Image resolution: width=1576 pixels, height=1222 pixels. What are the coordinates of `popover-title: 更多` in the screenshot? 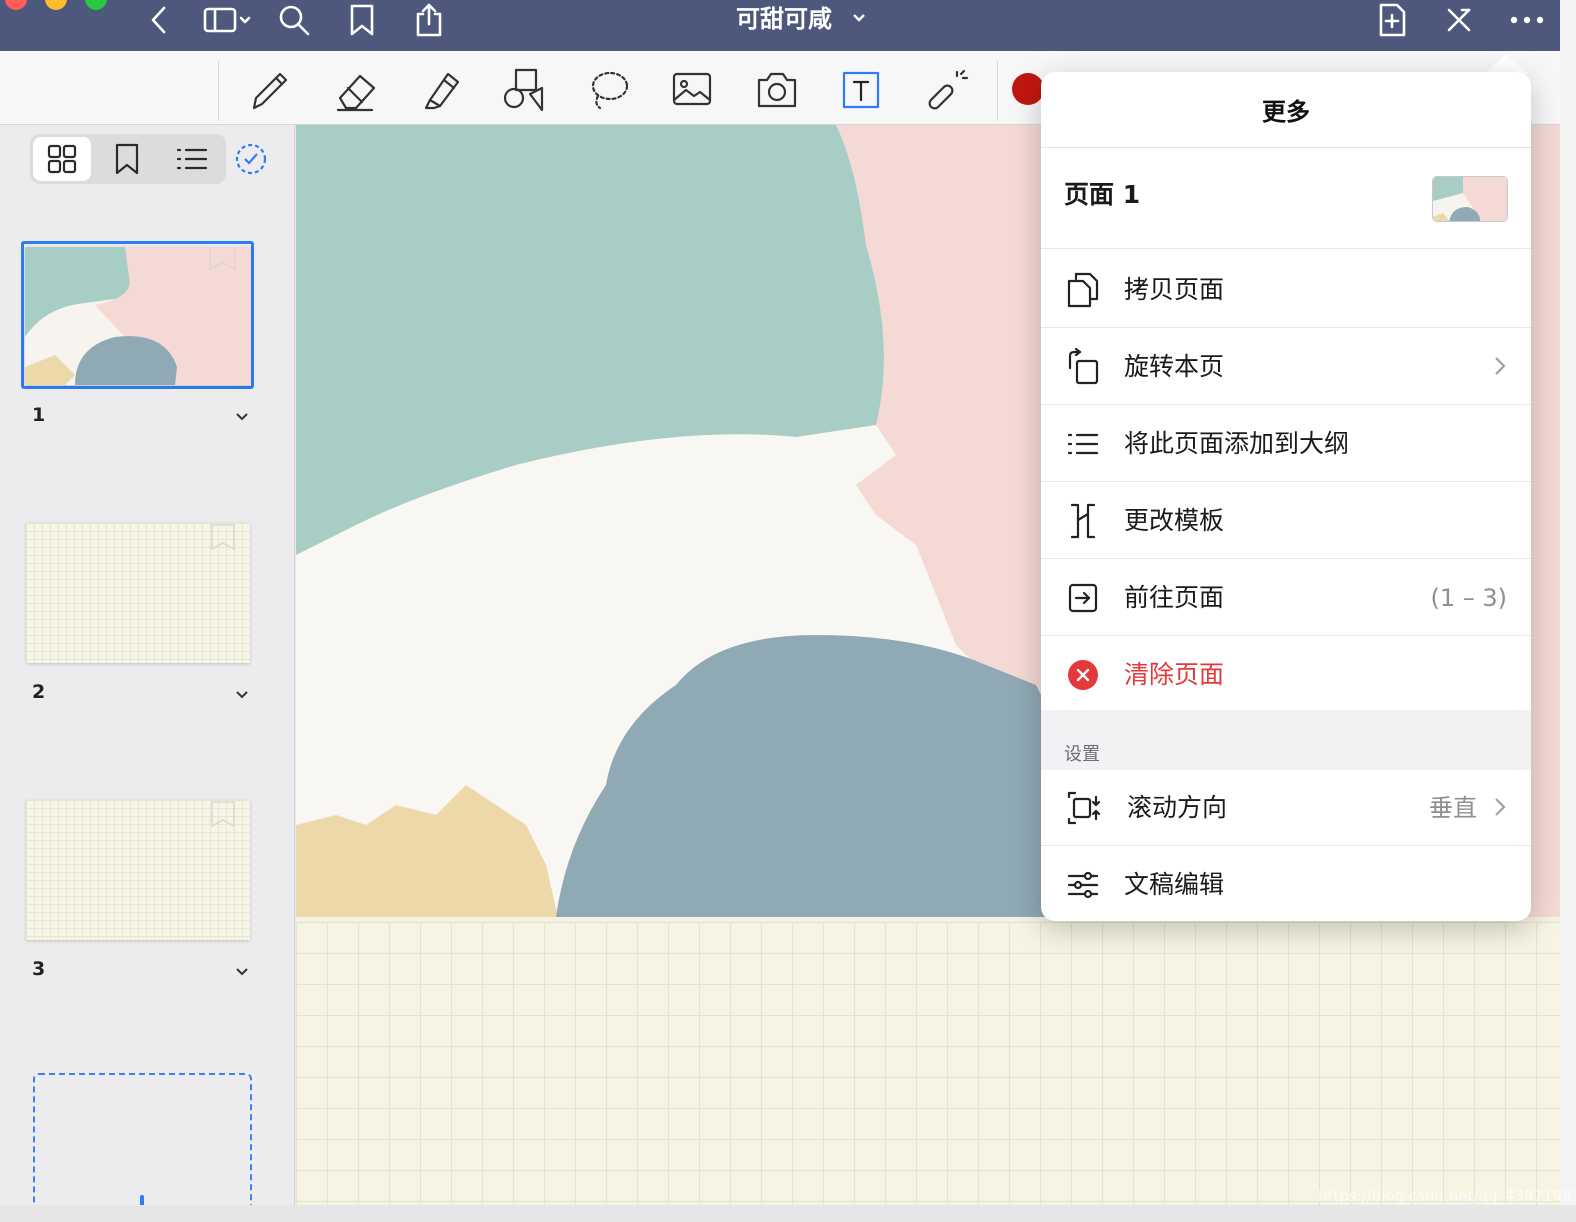 It's located at (1286, 110).